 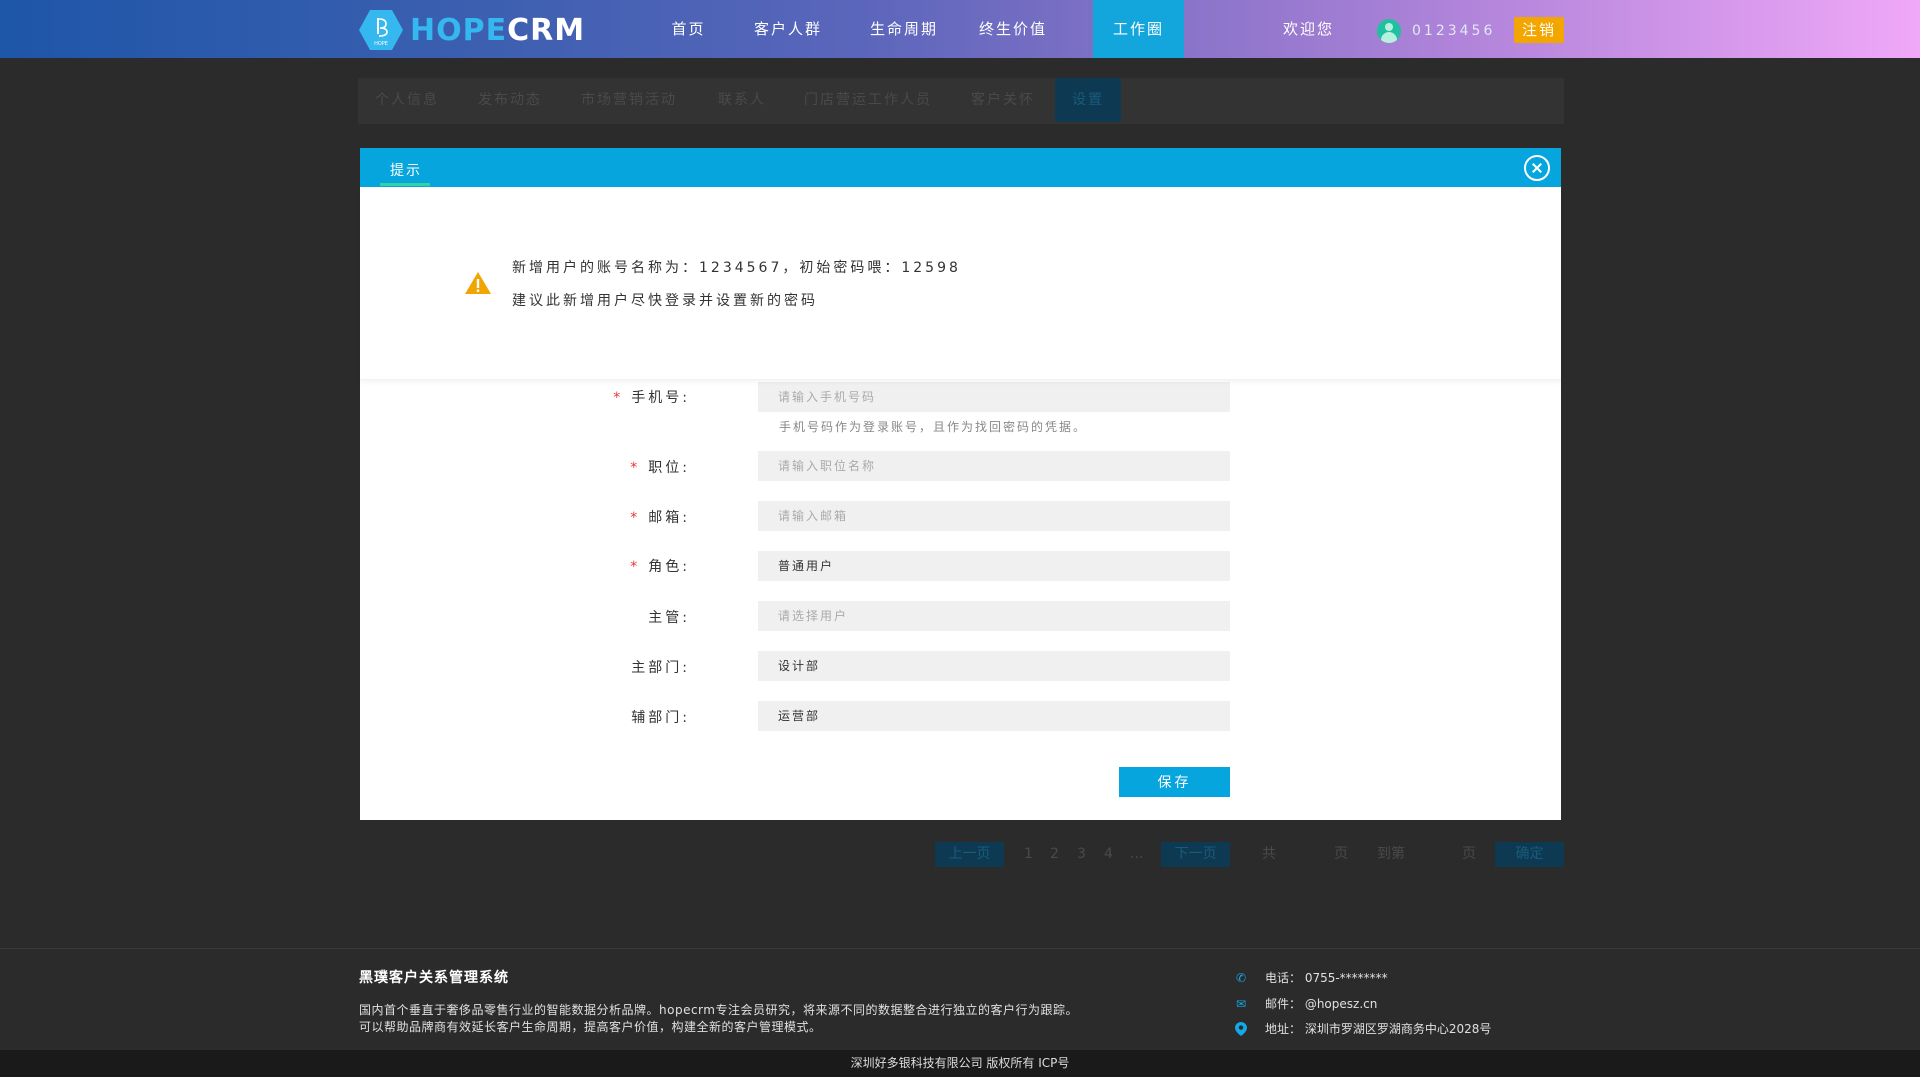 I want to click on footer-email: ✉ 邮件： @hopesz.cn, so click(x=1305, y=1003).